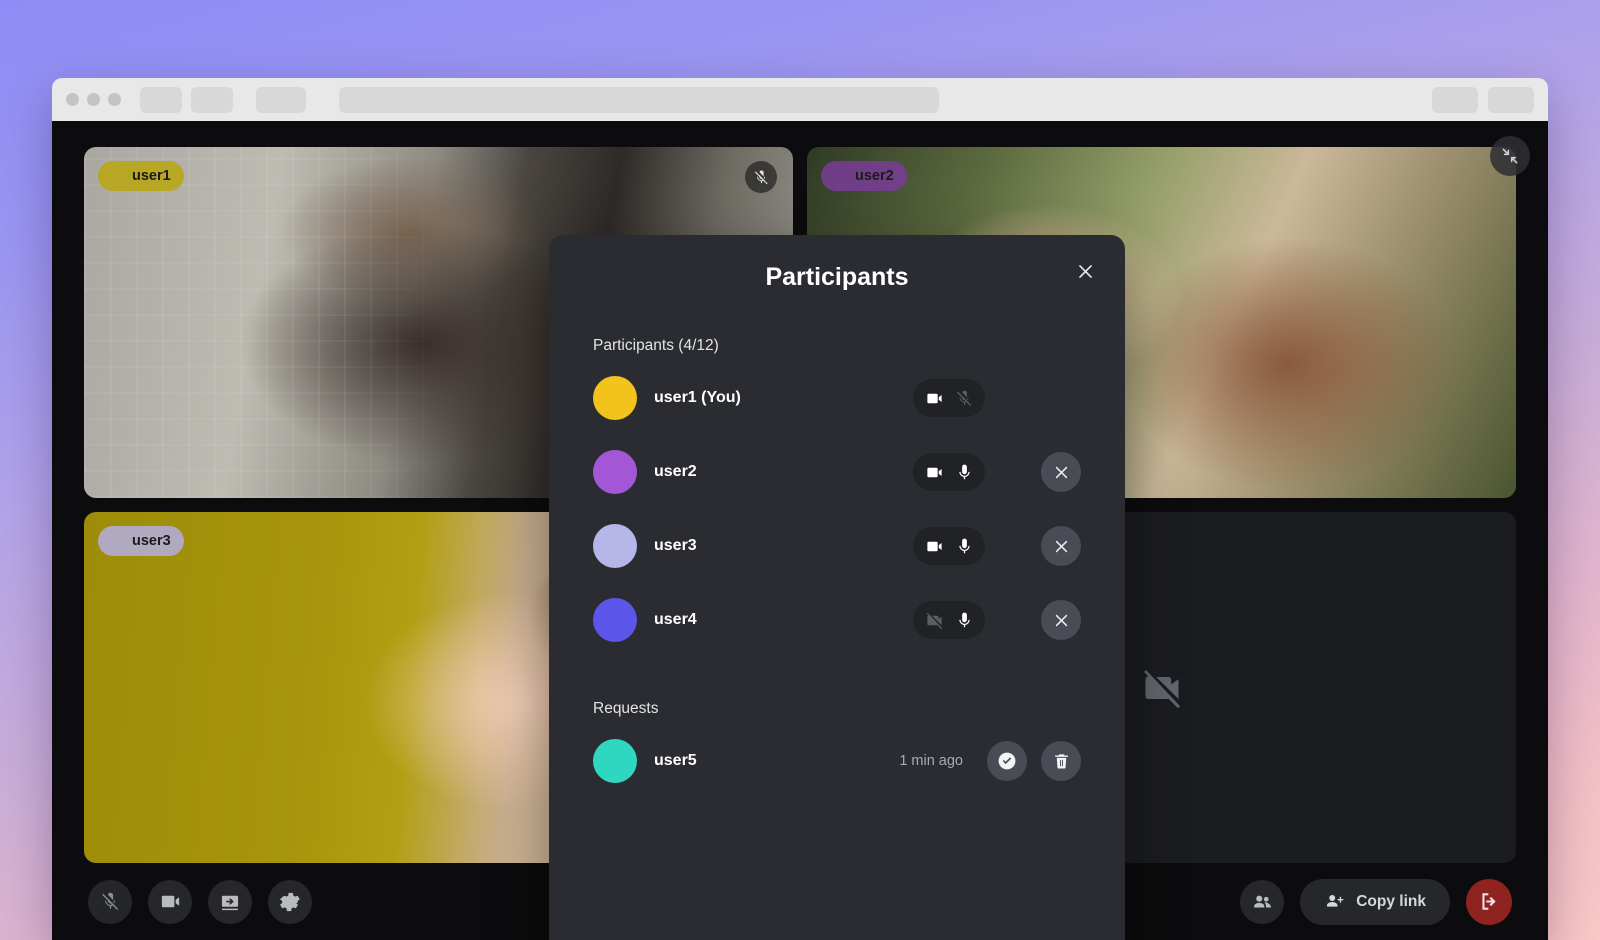 The image size is (1600, 940). I want to click on toggle-mic-button, so click(110, 901).